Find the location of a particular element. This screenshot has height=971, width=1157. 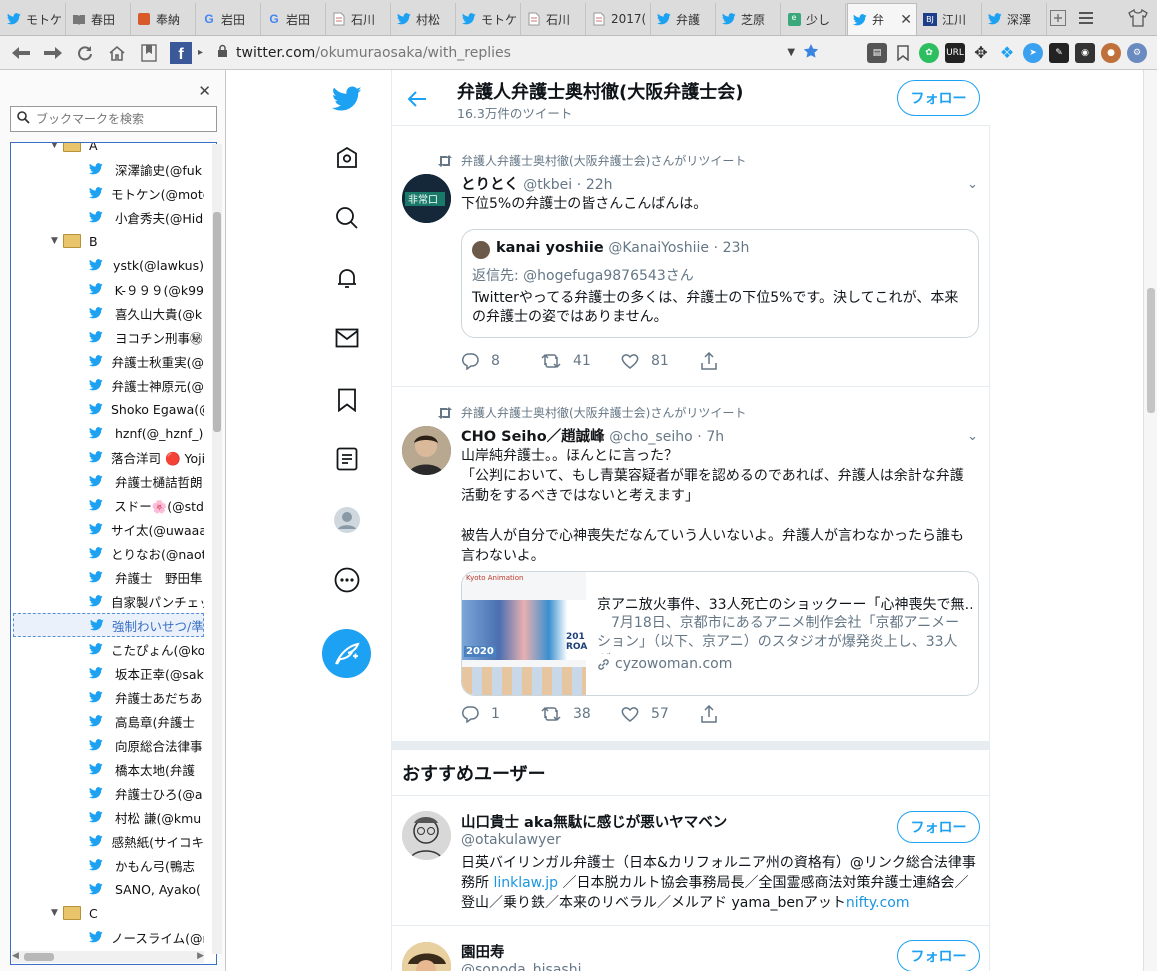

url-shortener-icon: URL is located at coordinates (955, 52).